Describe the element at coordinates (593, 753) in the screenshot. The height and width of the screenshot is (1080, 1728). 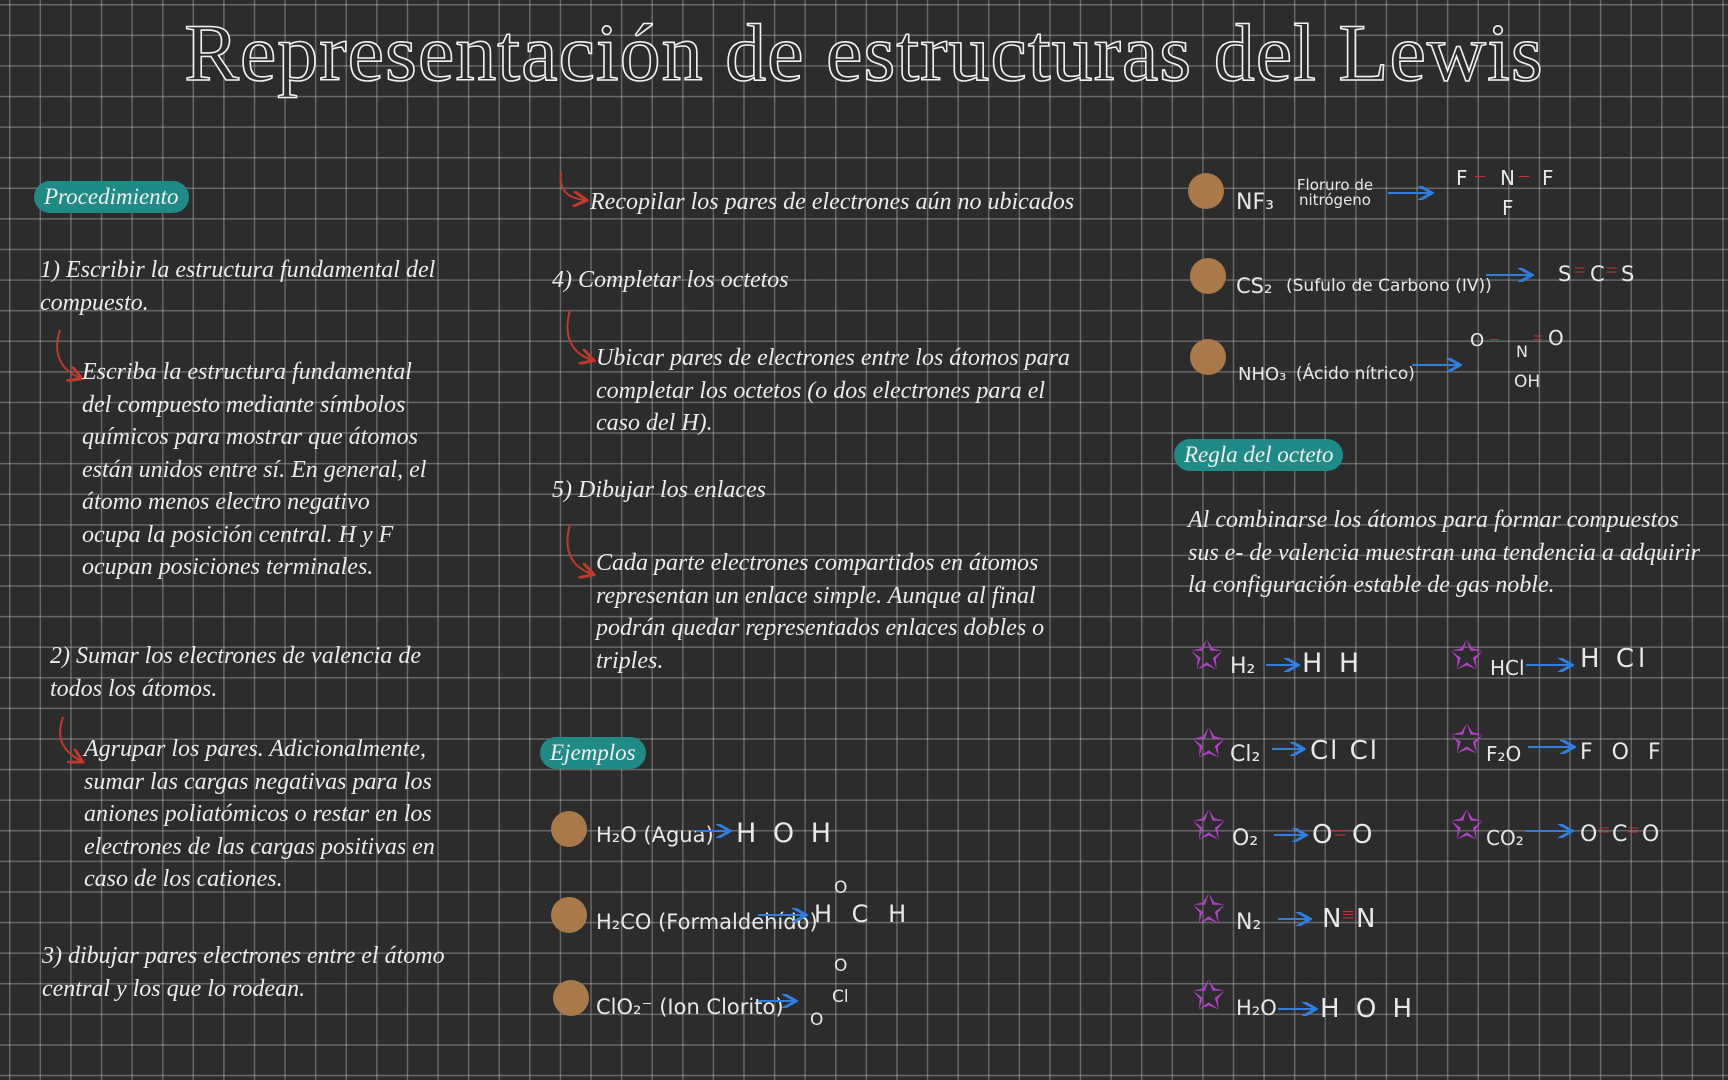
I see `ejemplos-label: Ejemplos` at that location.